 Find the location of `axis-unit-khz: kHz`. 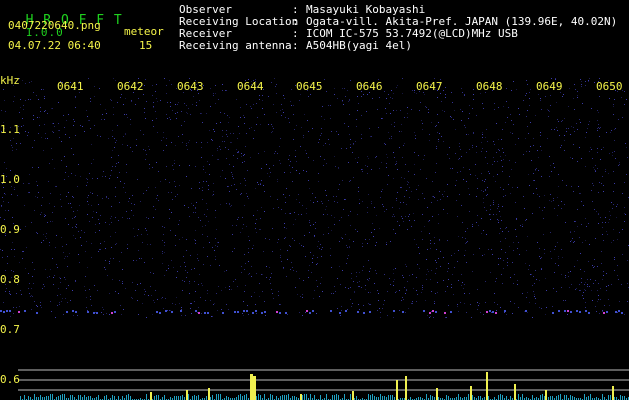

axis-unit-khz: kHz is located at coordinates (10, 80).